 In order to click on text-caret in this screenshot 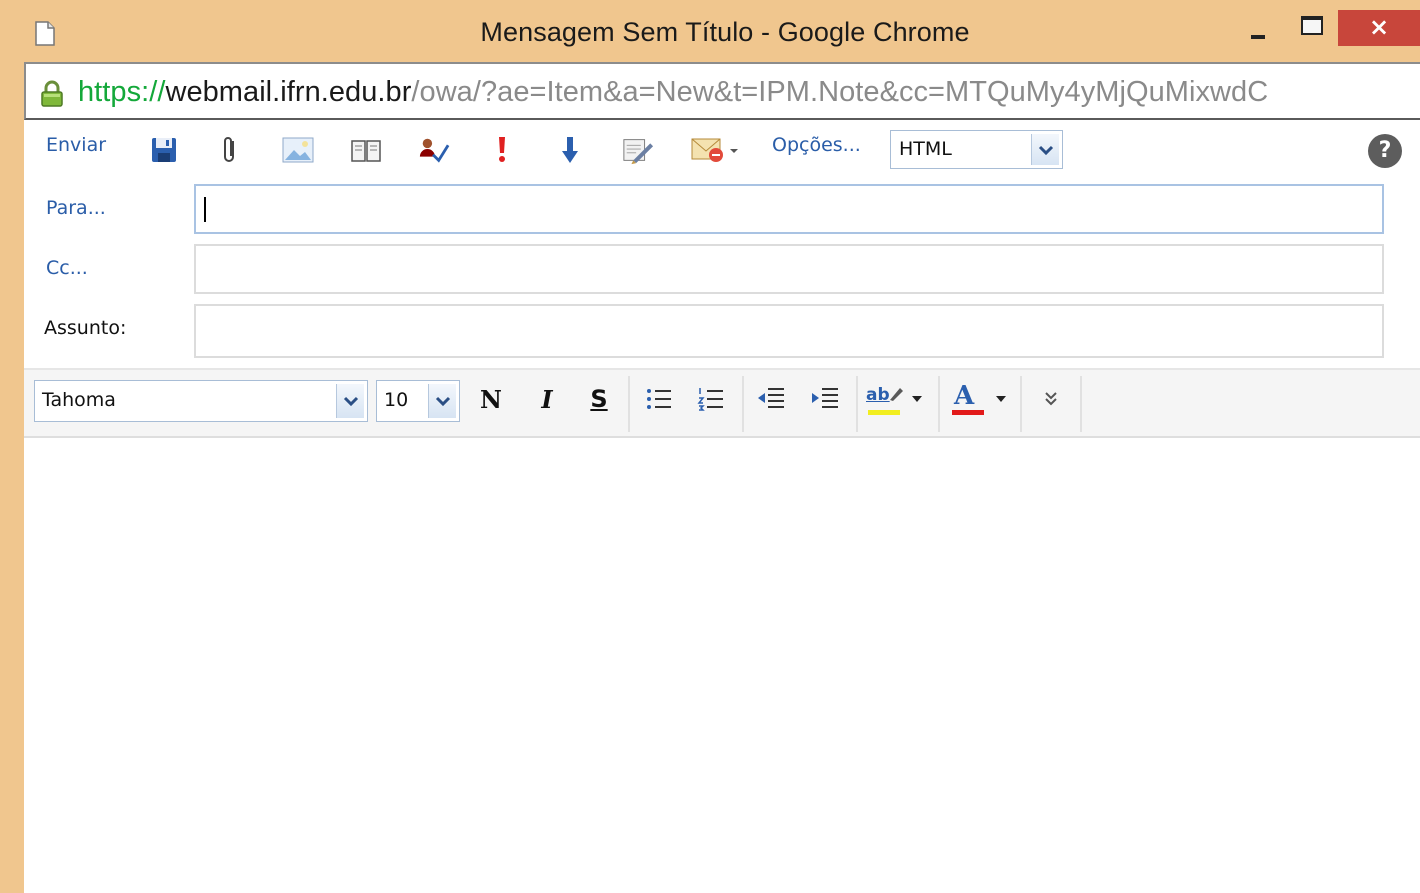, I will do `click(205, 209)`.